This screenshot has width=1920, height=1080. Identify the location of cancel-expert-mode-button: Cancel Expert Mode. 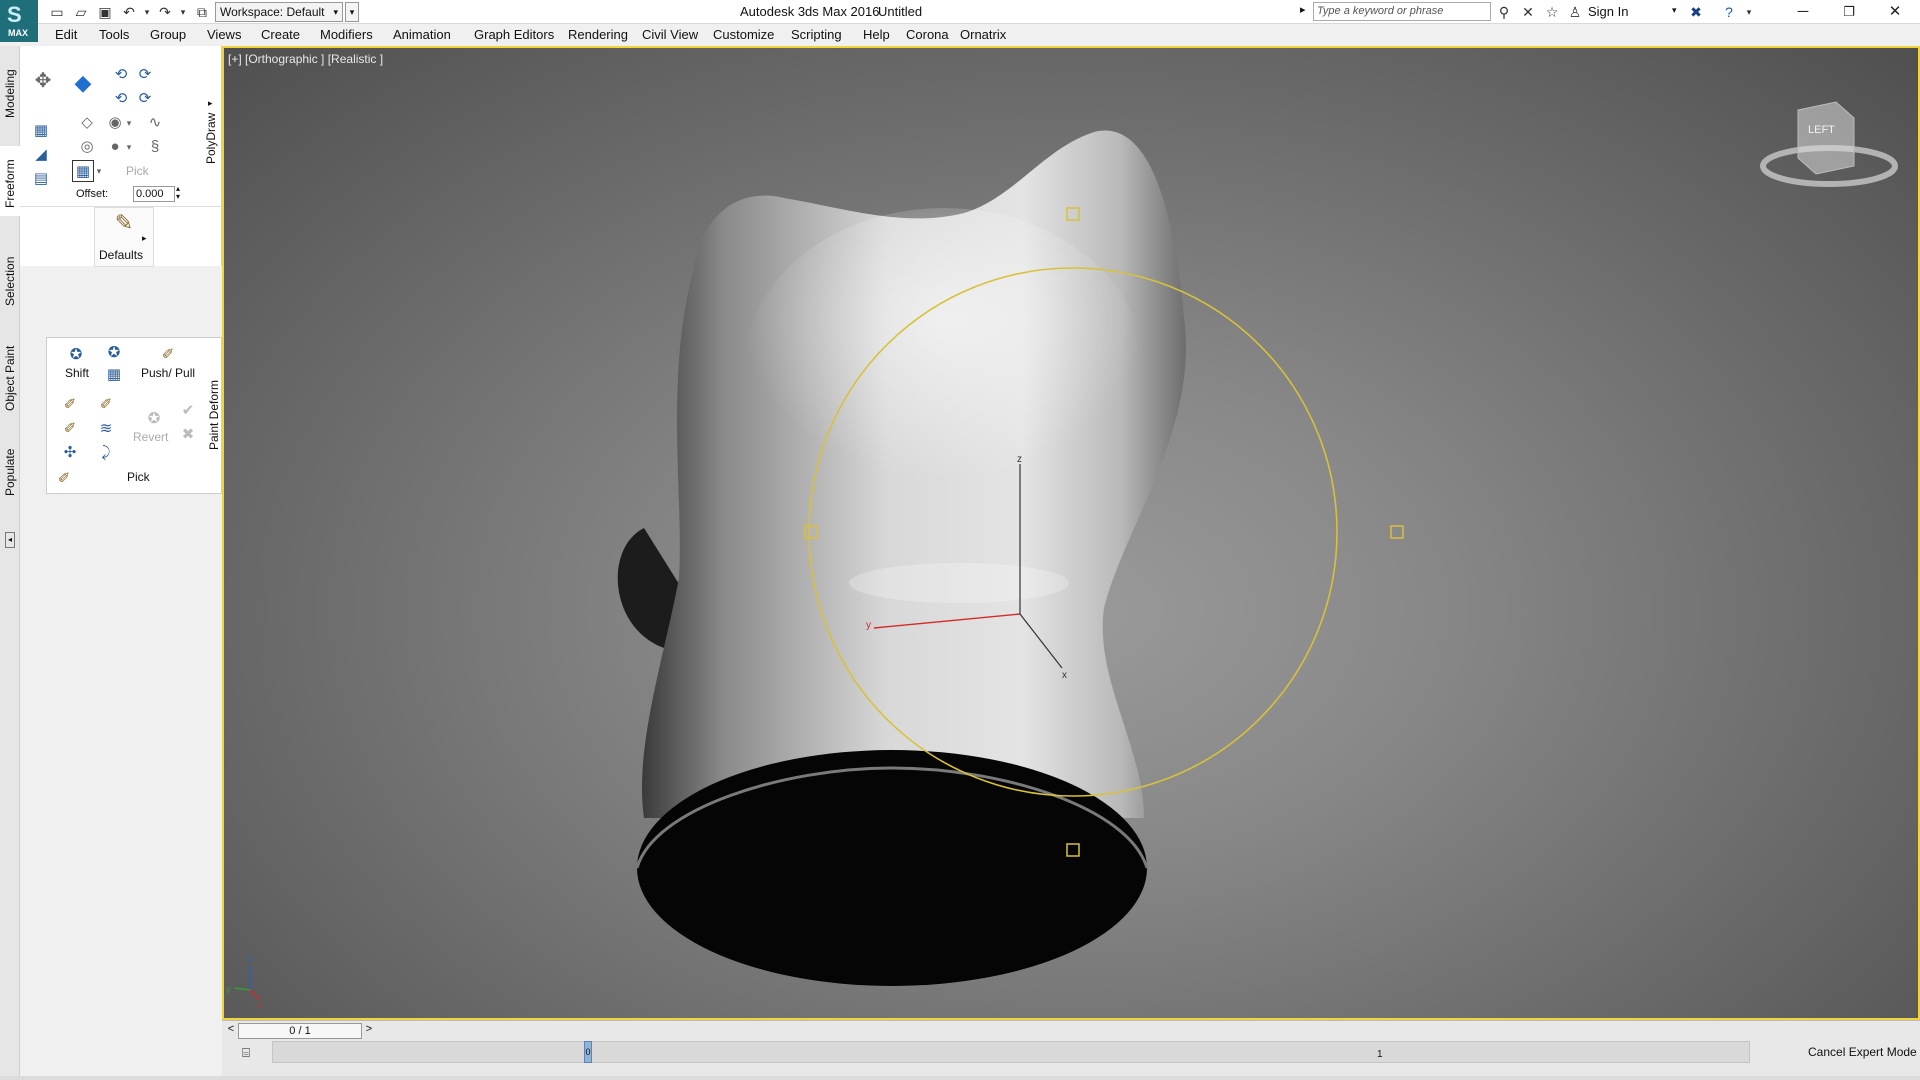
(1862, 1052).